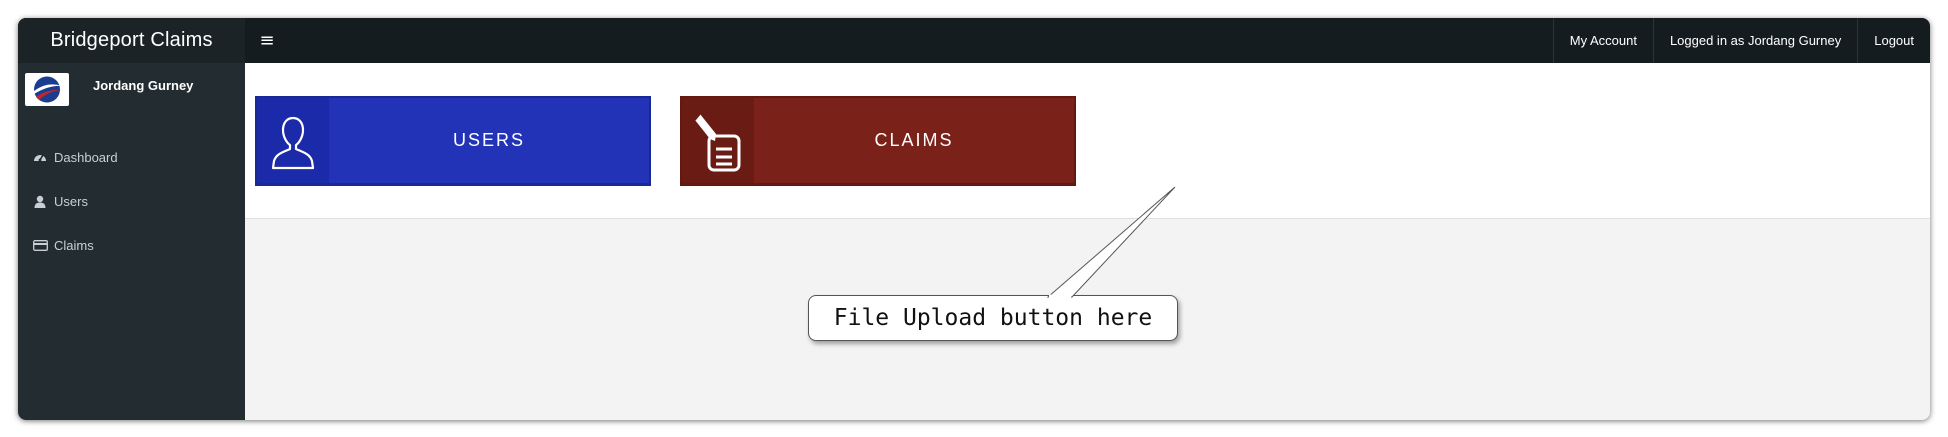  Describe the element at coordinates (1111, 242) in the screenshot. I see `callout-pointer` at that location.